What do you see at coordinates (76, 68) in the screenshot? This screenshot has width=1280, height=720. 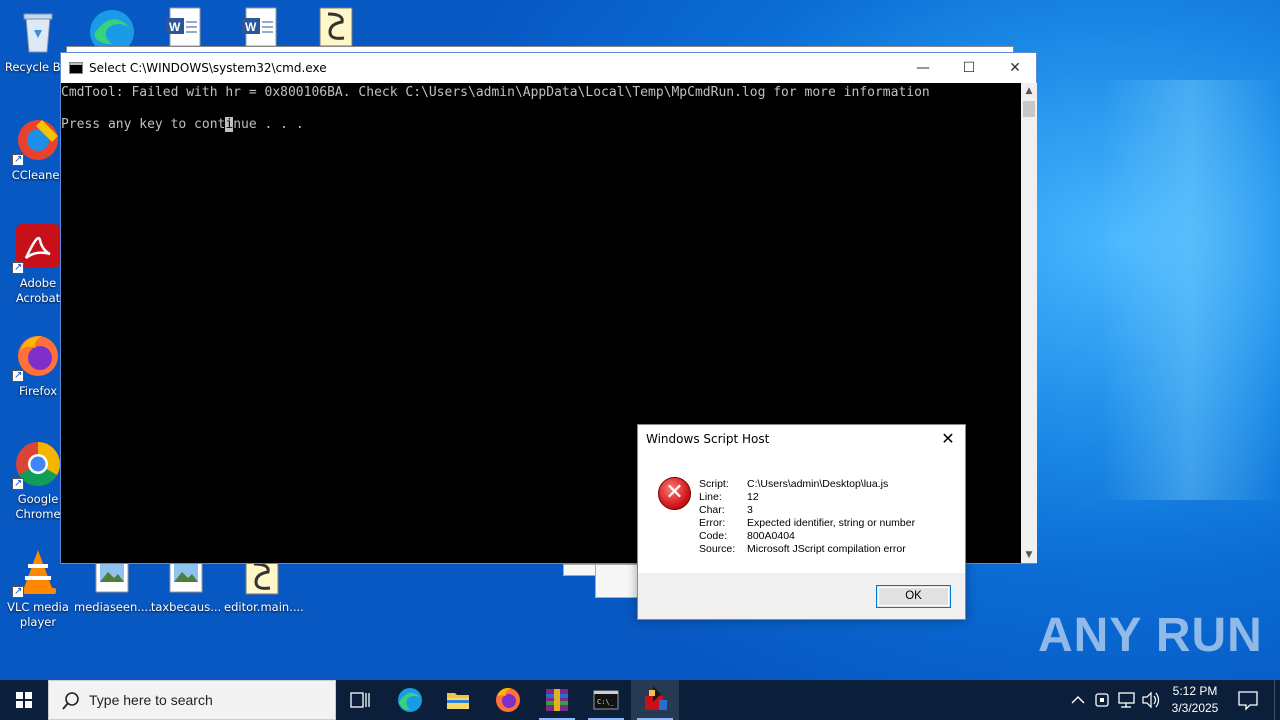 I see `cmd-icon` at bounding box center [76, 68].